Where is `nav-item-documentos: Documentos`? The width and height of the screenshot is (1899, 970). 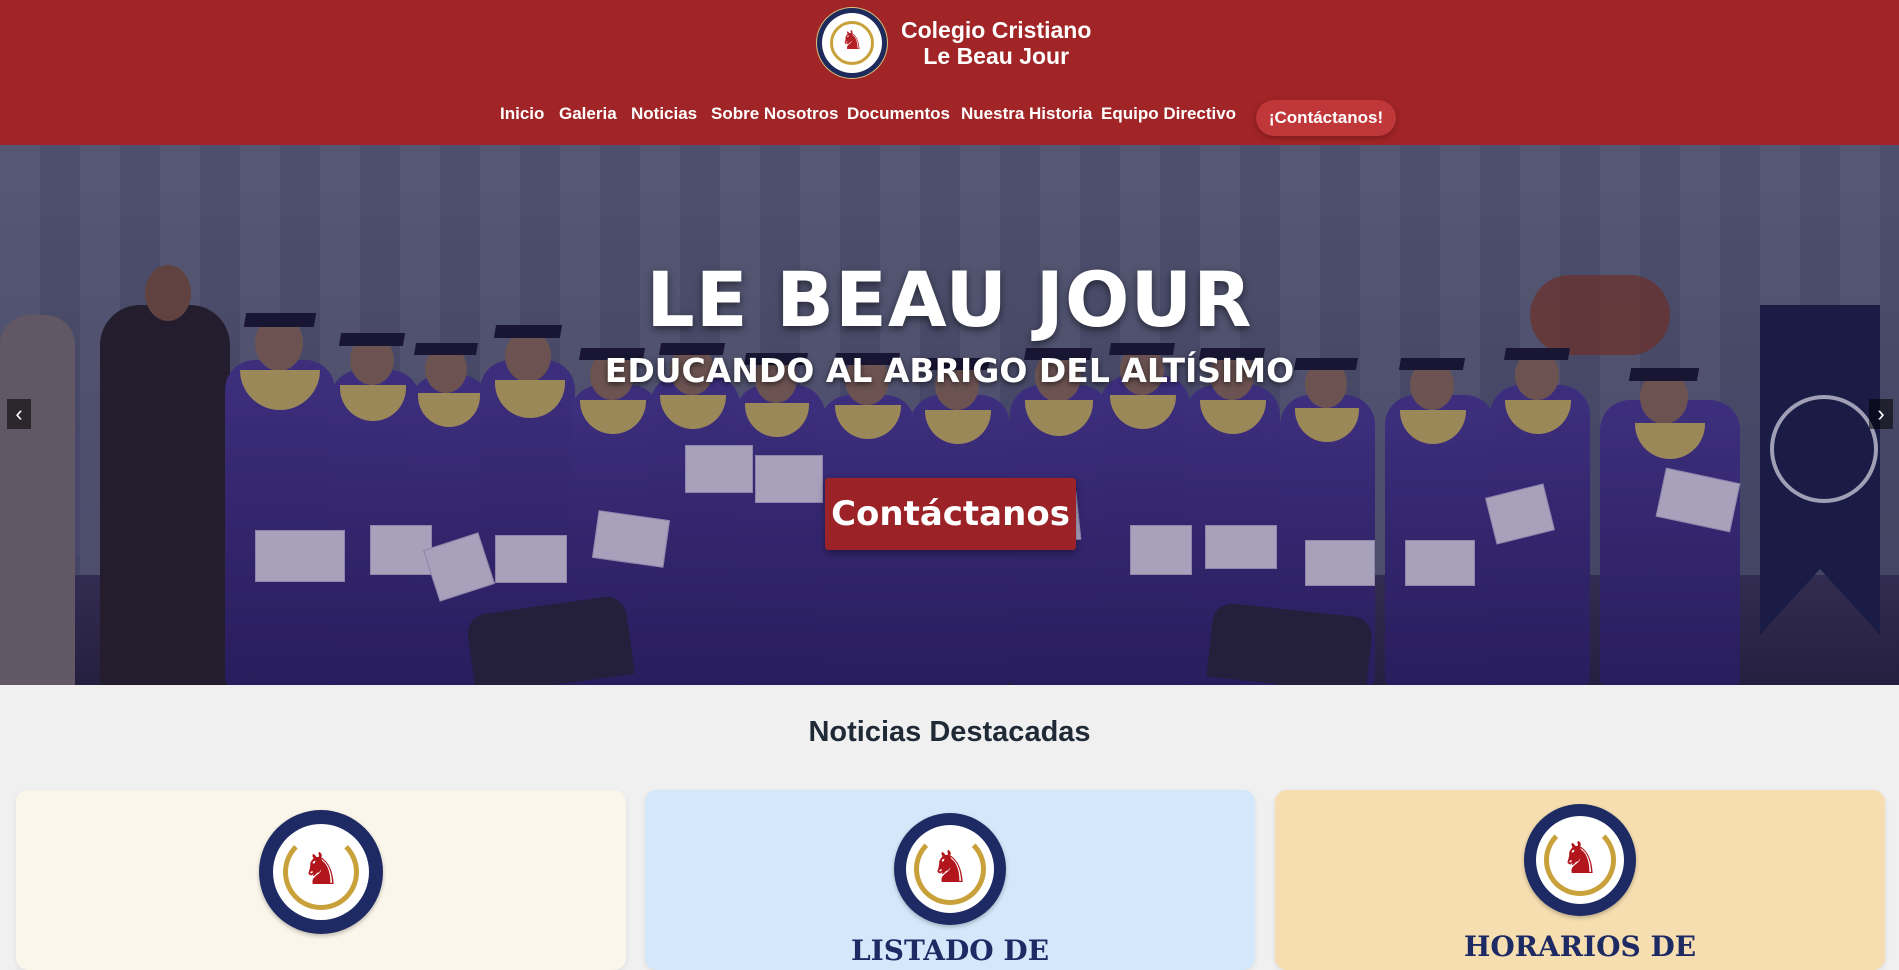 nav-item-documentos: Documentos is located at coordinates (898, 114).